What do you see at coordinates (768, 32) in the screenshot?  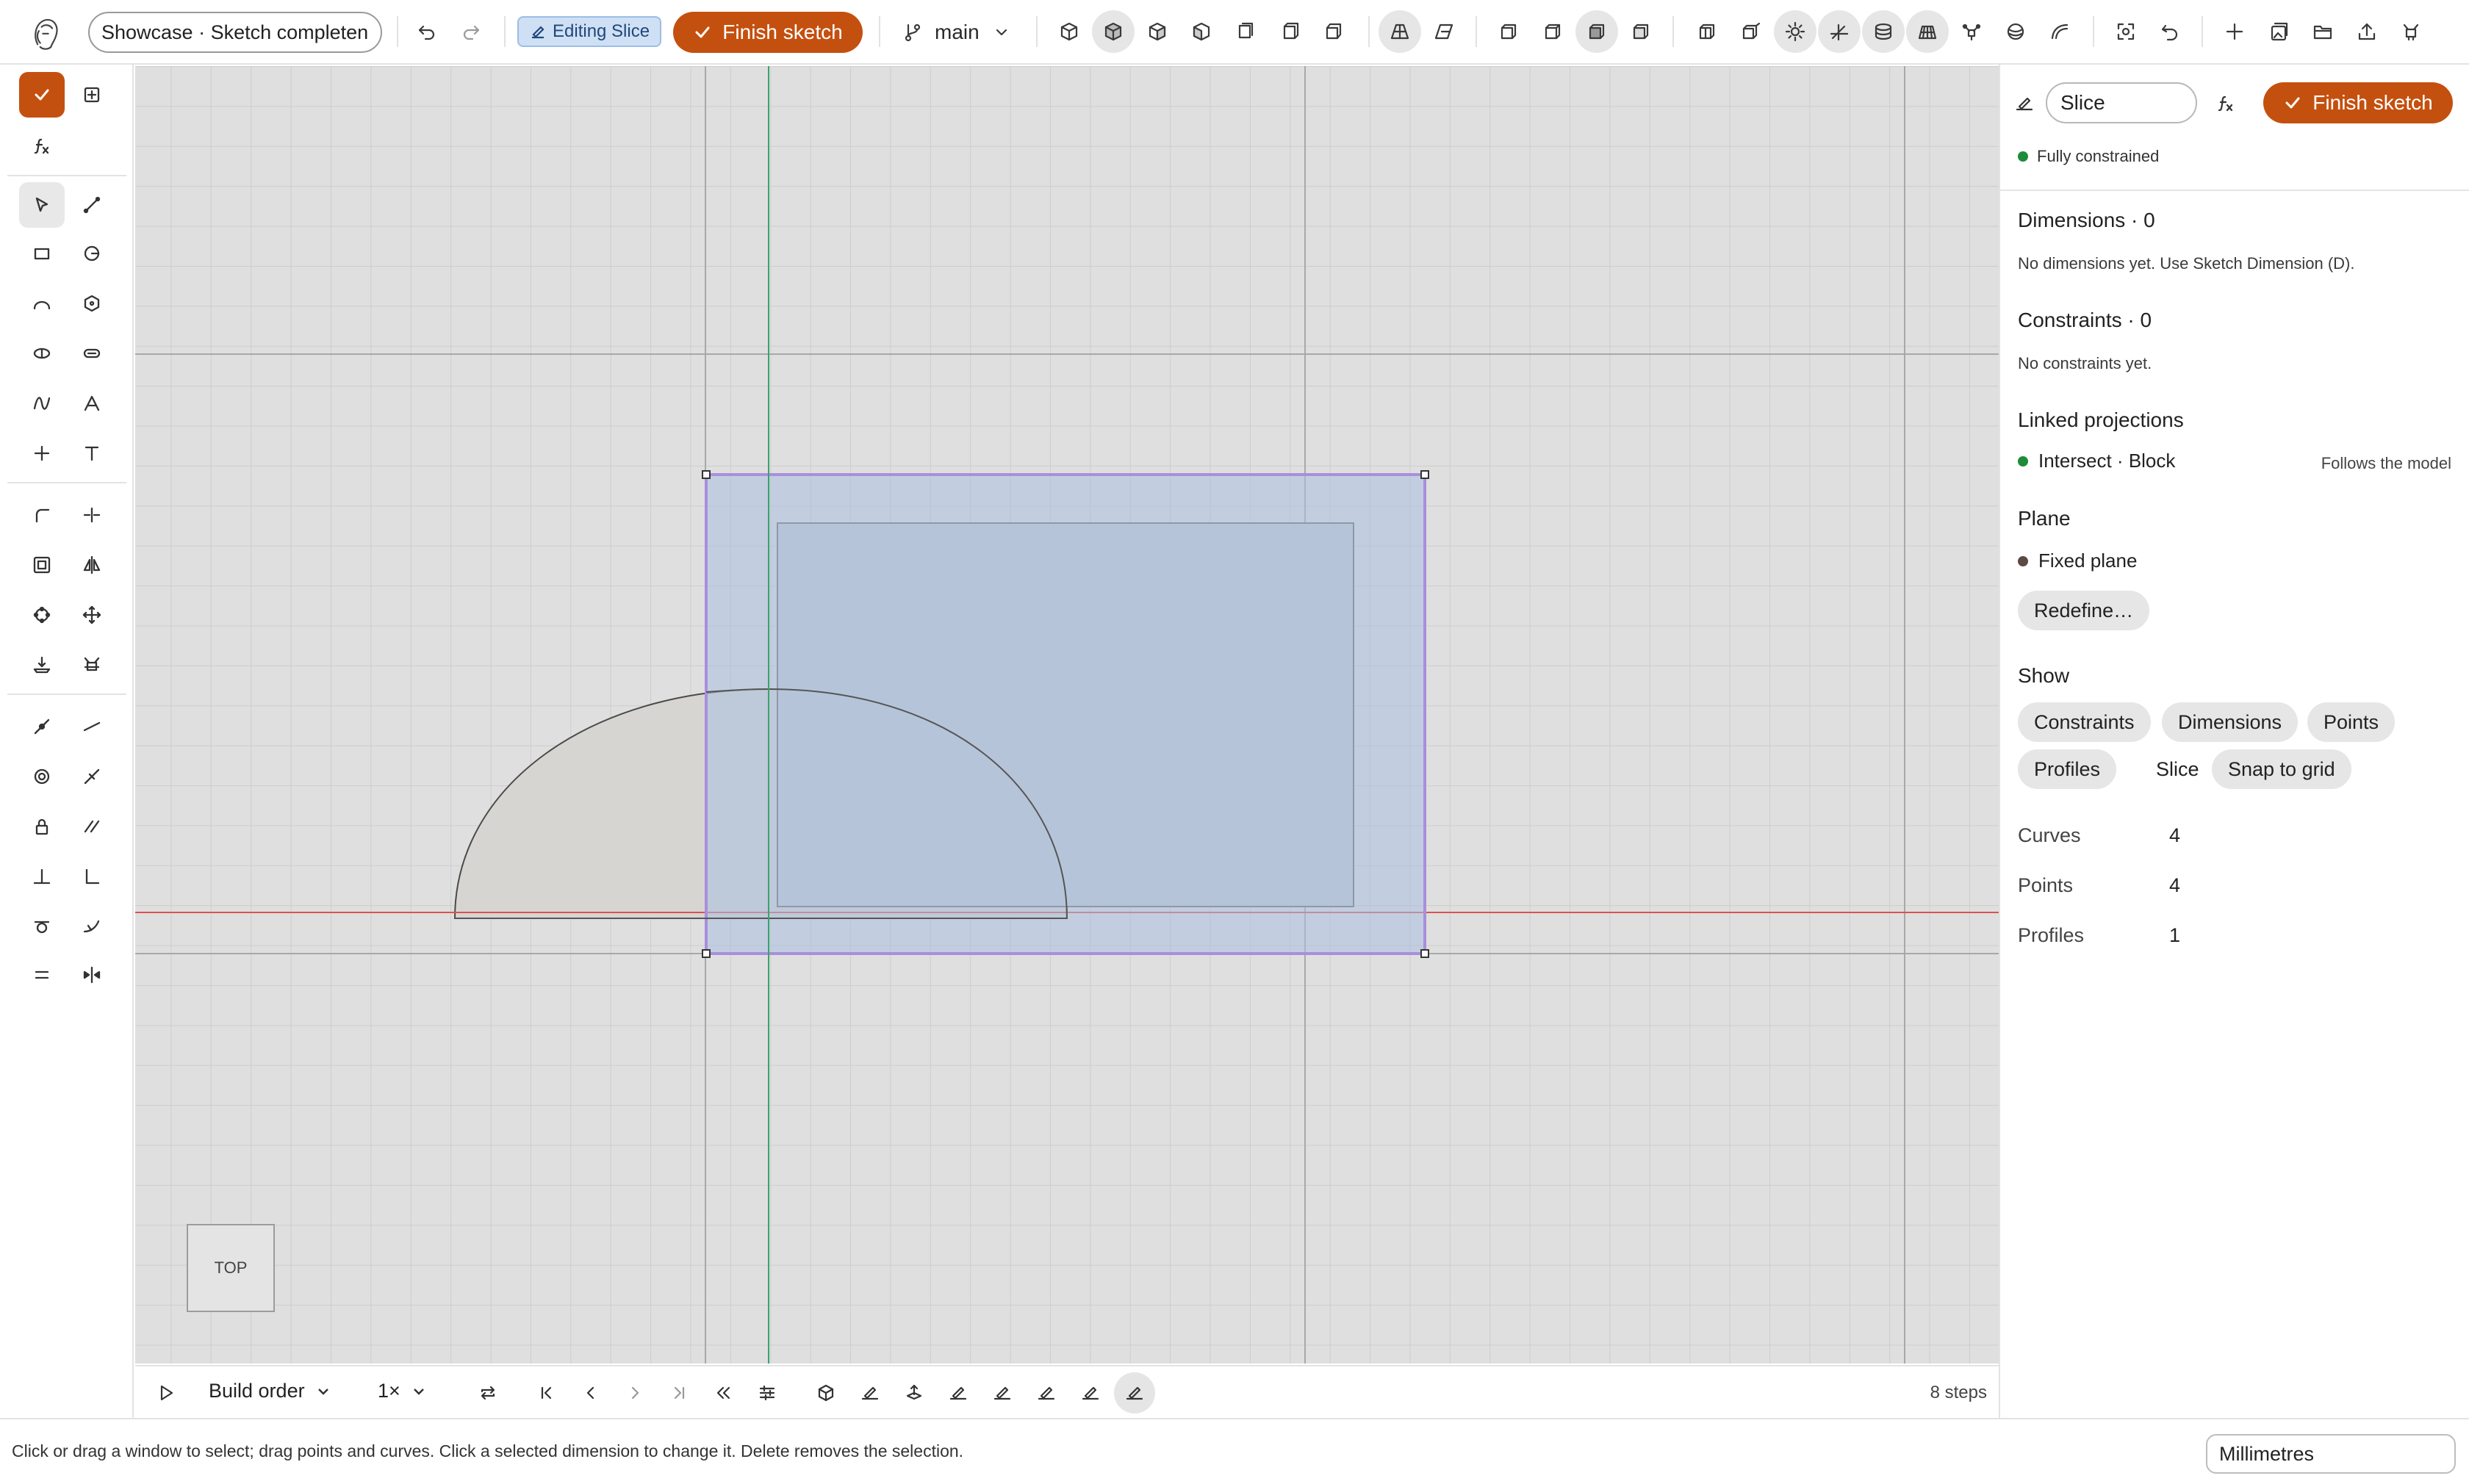 I see `finish-sketch-button: Finish sketch` at bounding box center [768, 32].